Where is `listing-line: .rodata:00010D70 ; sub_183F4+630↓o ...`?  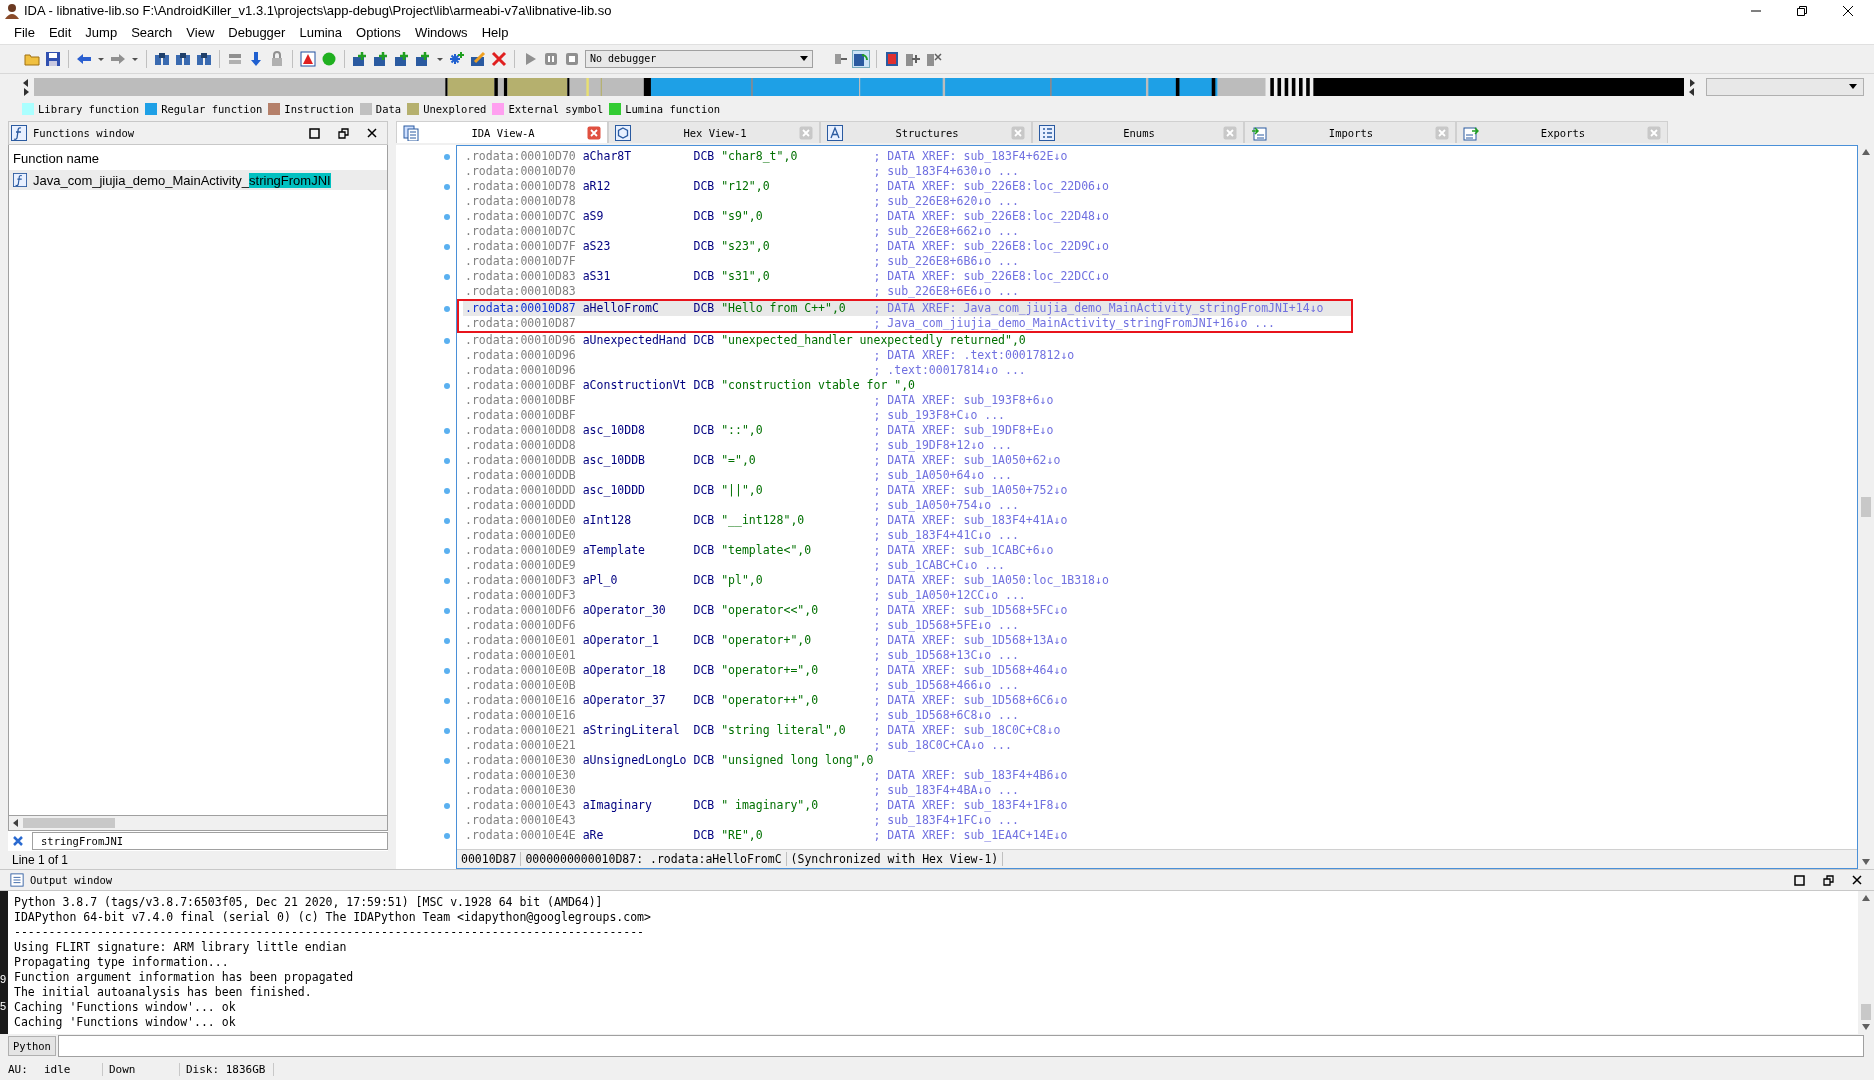 listing-line: .rodata:00010D70 ; sub_183F4+630↓o ... is located at coordinates (1160, 172).